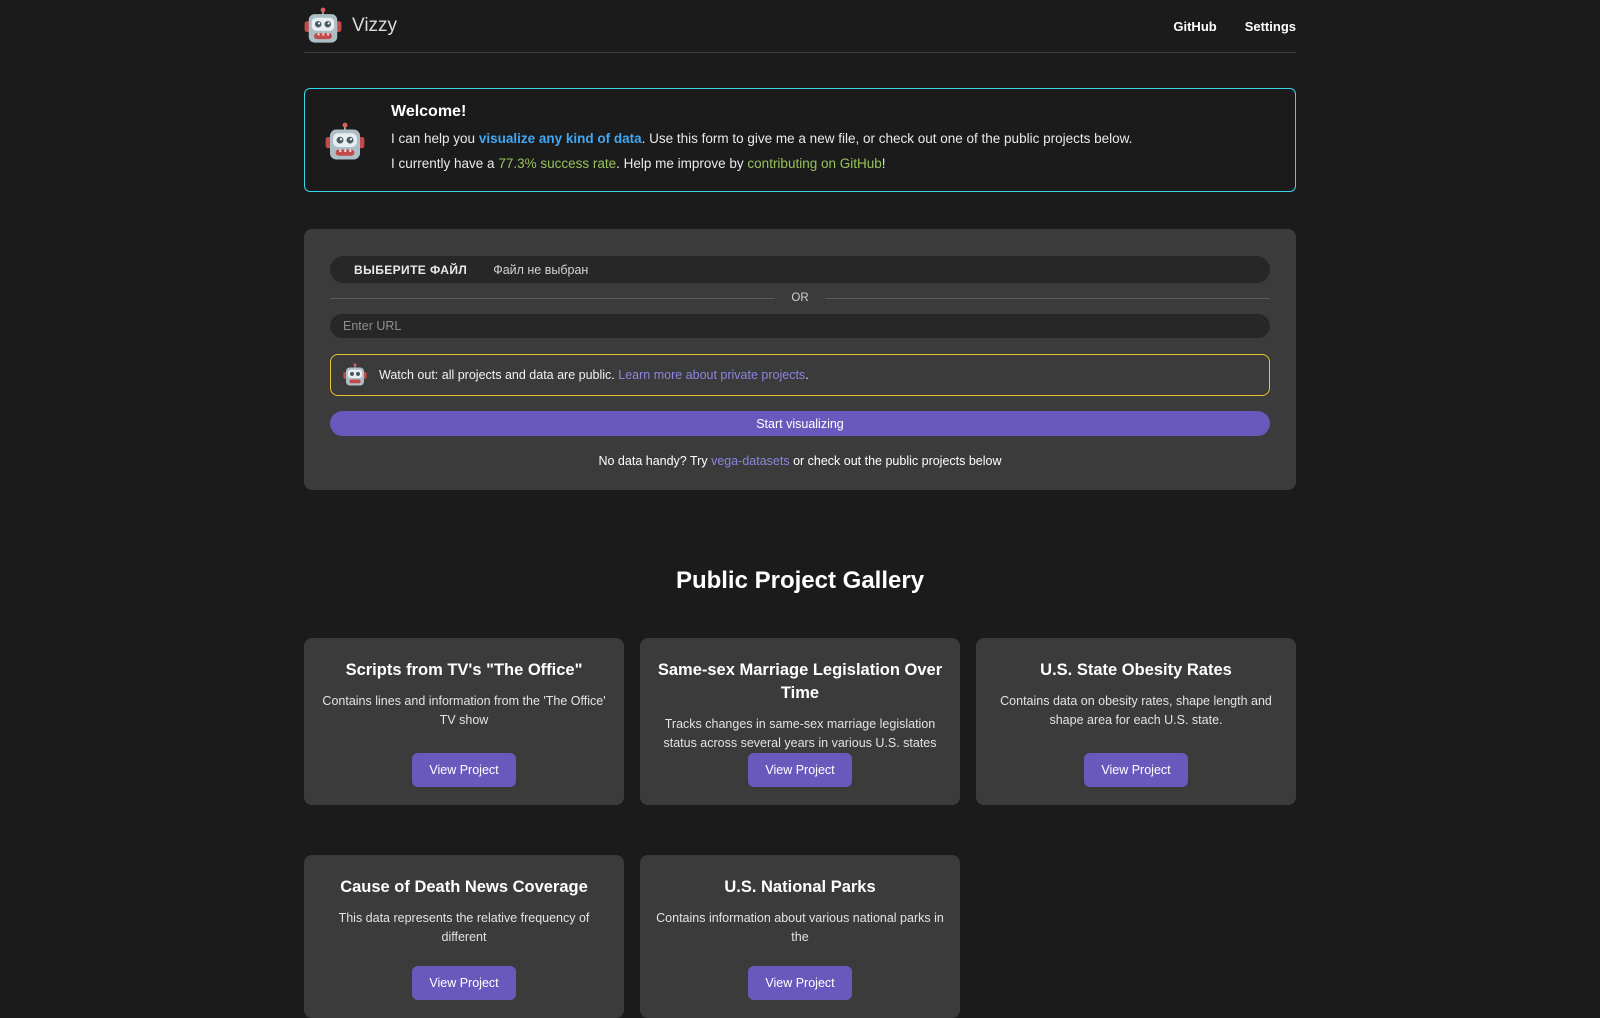 The image size is (1600, 1018). I want to click on choose-file-button: ВЫБЕРИТЕ ФАЙЛ, so click(410, 270).